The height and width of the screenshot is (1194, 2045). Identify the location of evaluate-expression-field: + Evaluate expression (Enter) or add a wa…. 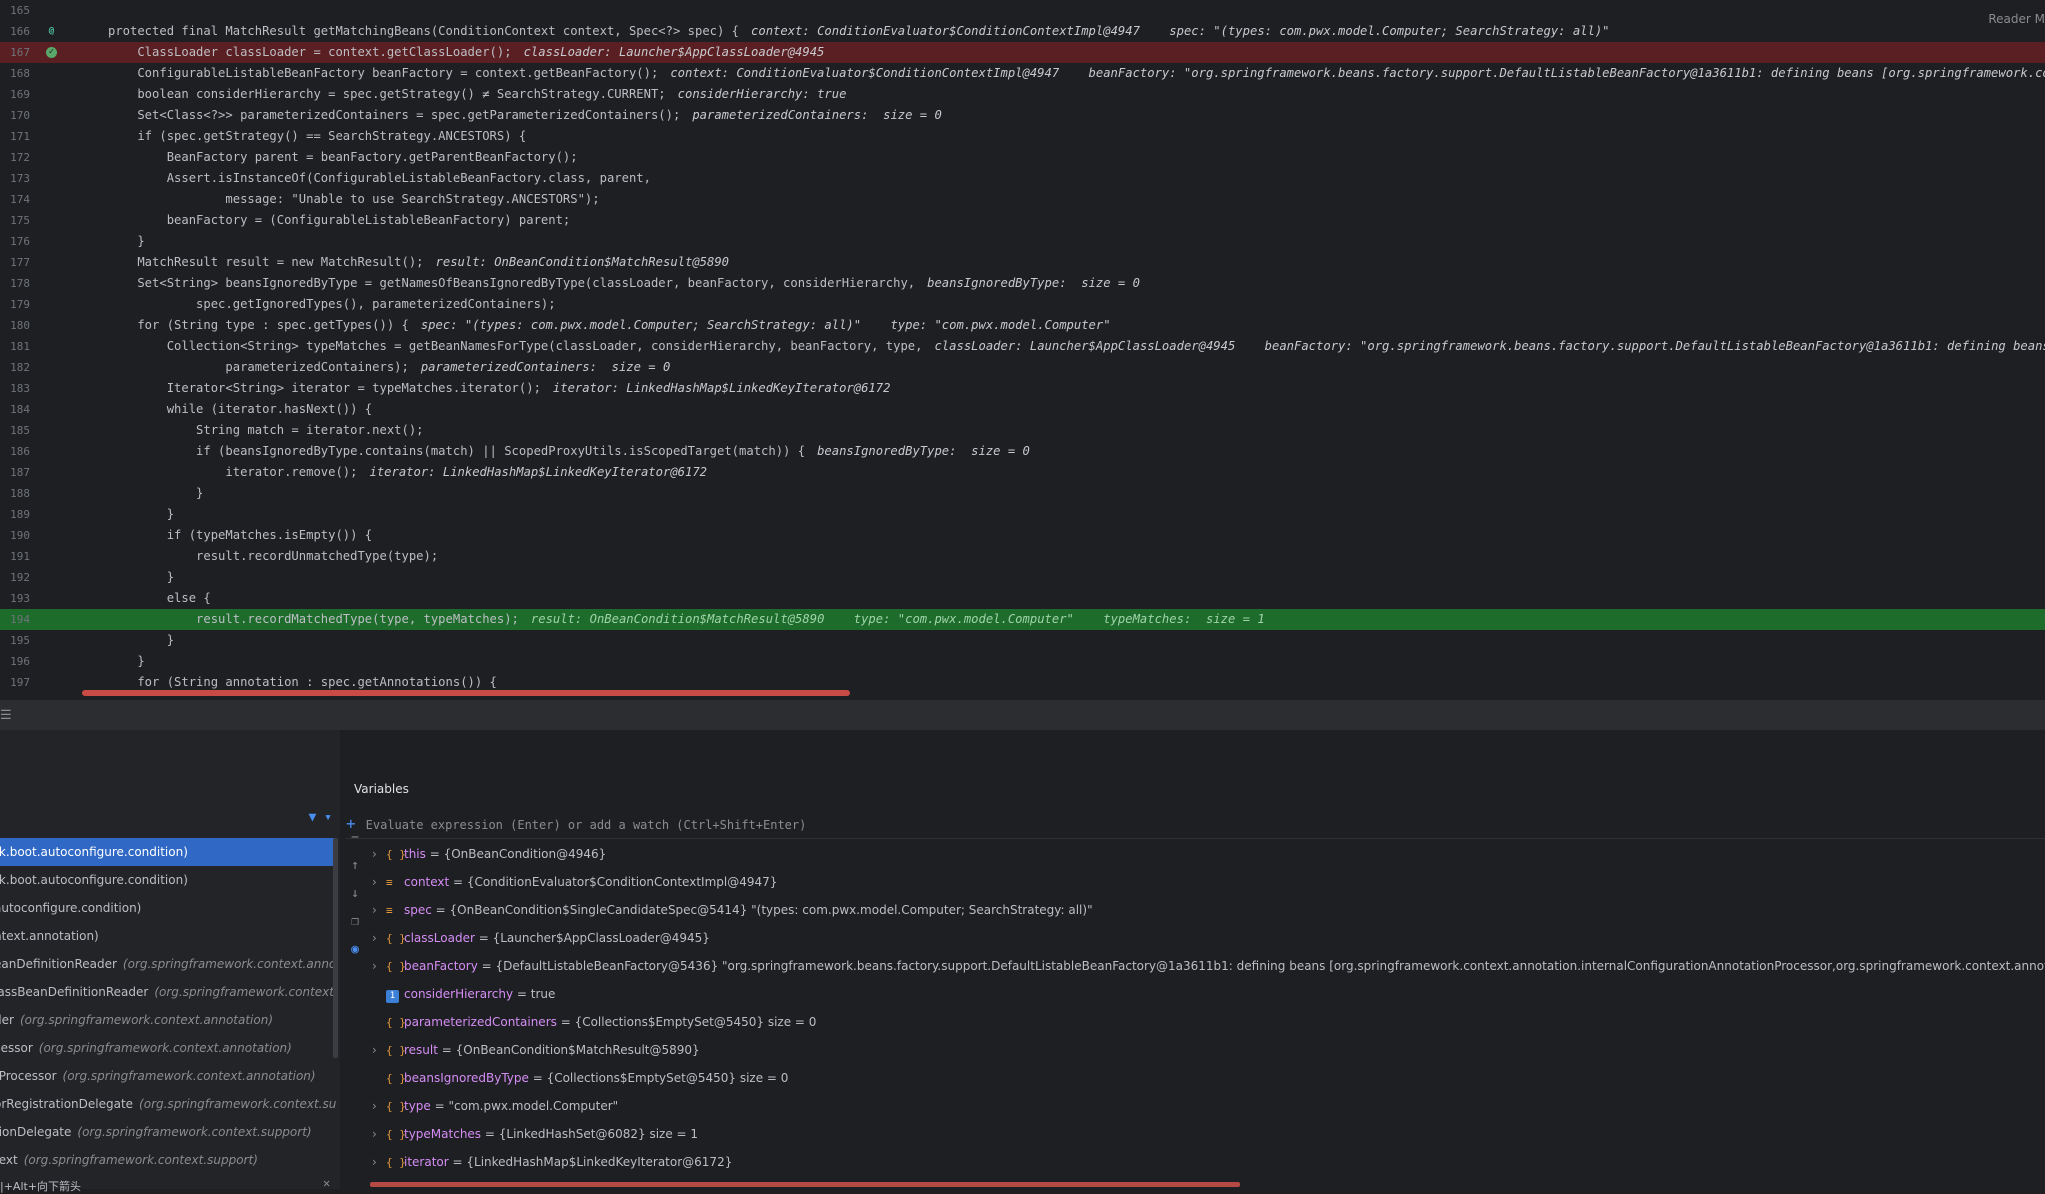
(1195, 824).